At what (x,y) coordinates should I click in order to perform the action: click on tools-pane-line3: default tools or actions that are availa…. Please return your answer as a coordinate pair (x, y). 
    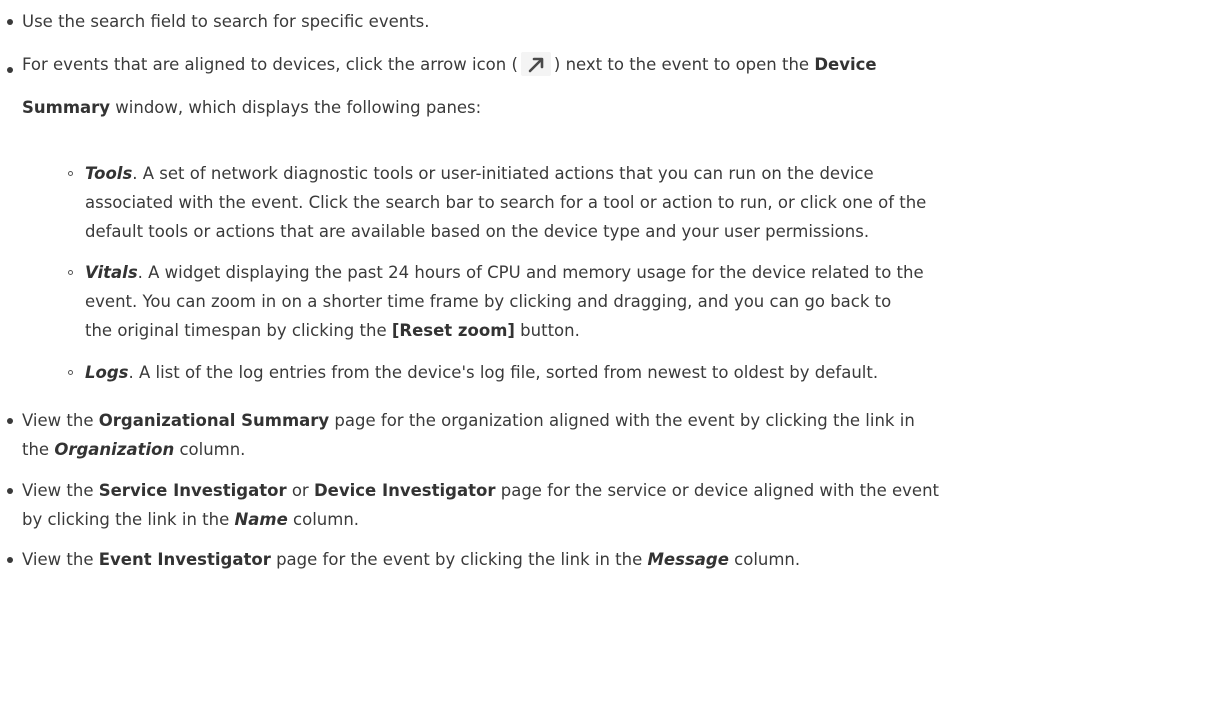
    Looking at the image, I should click on (477, 231).